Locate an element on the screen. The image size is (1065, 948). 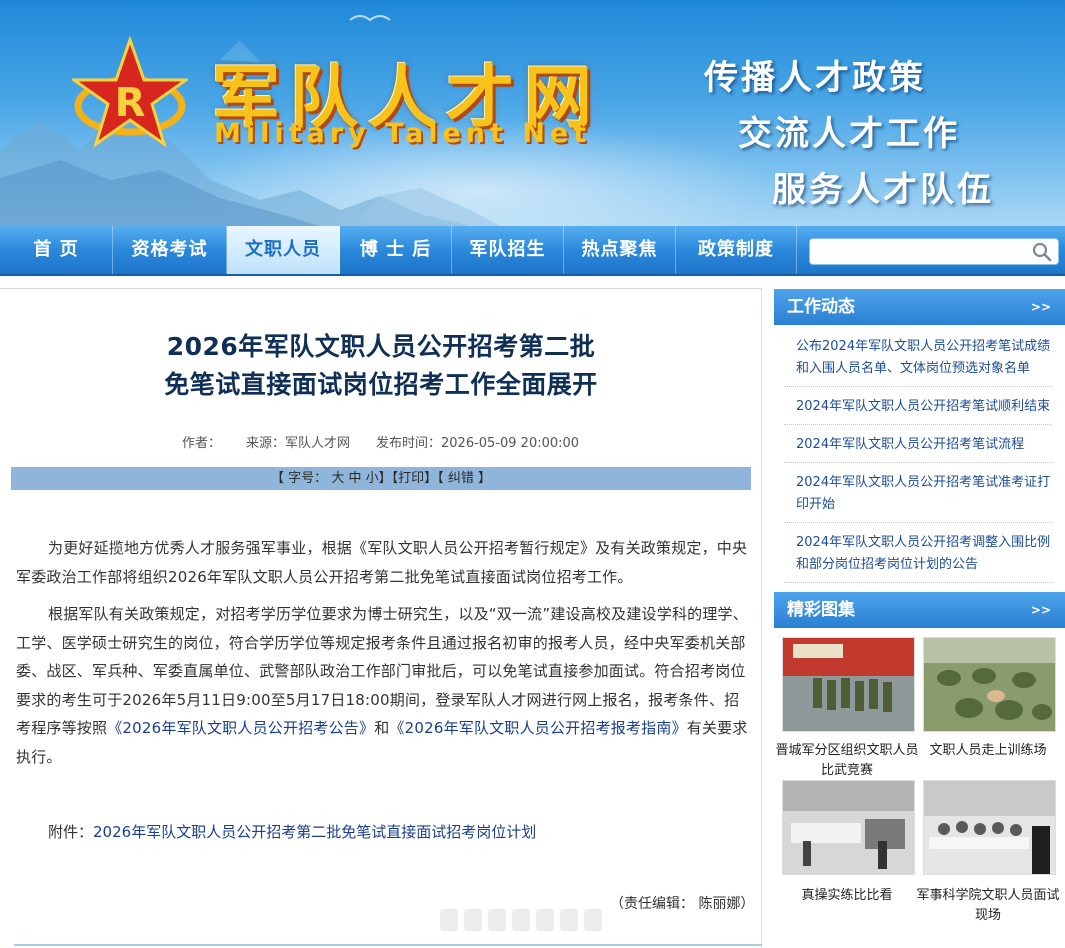
gallery-caption: 军事科学院文职人员面试现场 is located at coordinates (988, 906).